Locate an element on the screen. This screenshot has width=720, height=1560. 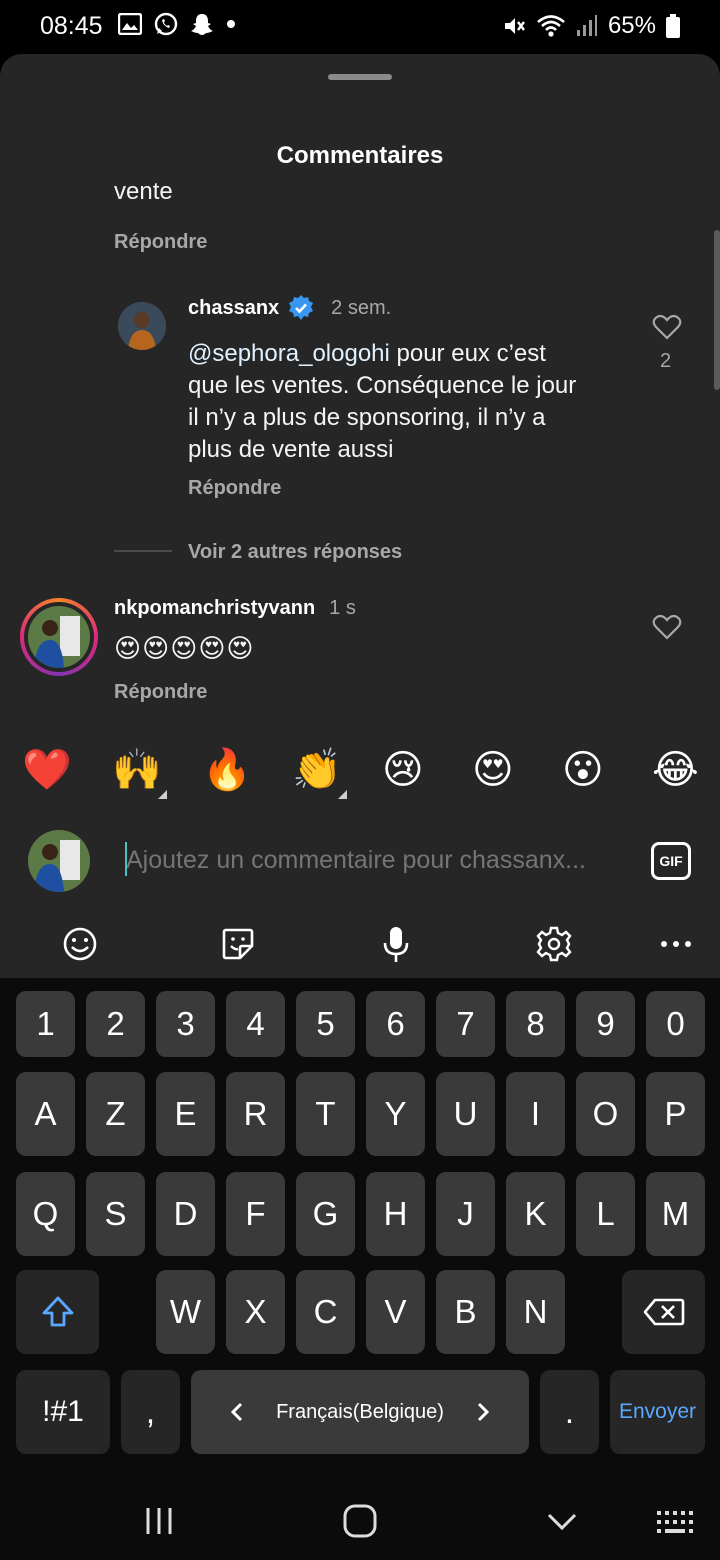
verified-icon is located at coordinates (301, 307).